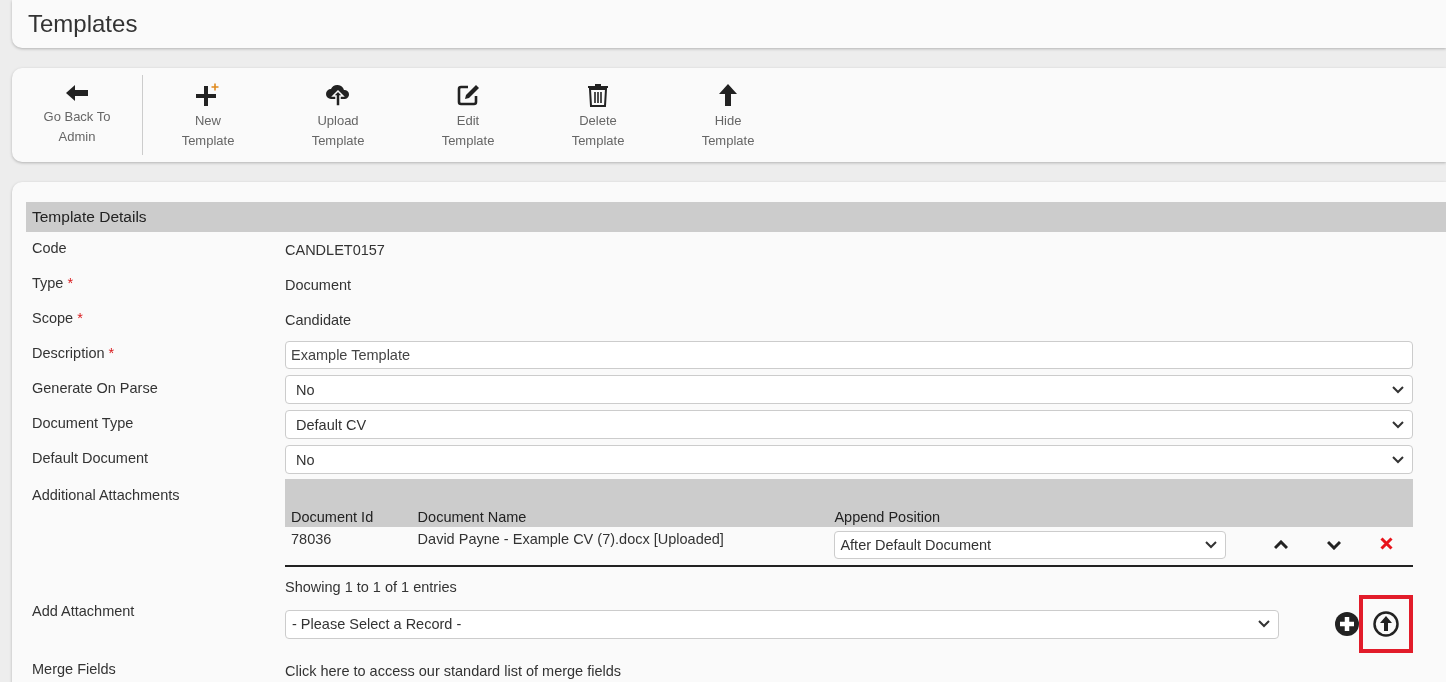  I want to click on section-header: Template Details, so click(736, 217).